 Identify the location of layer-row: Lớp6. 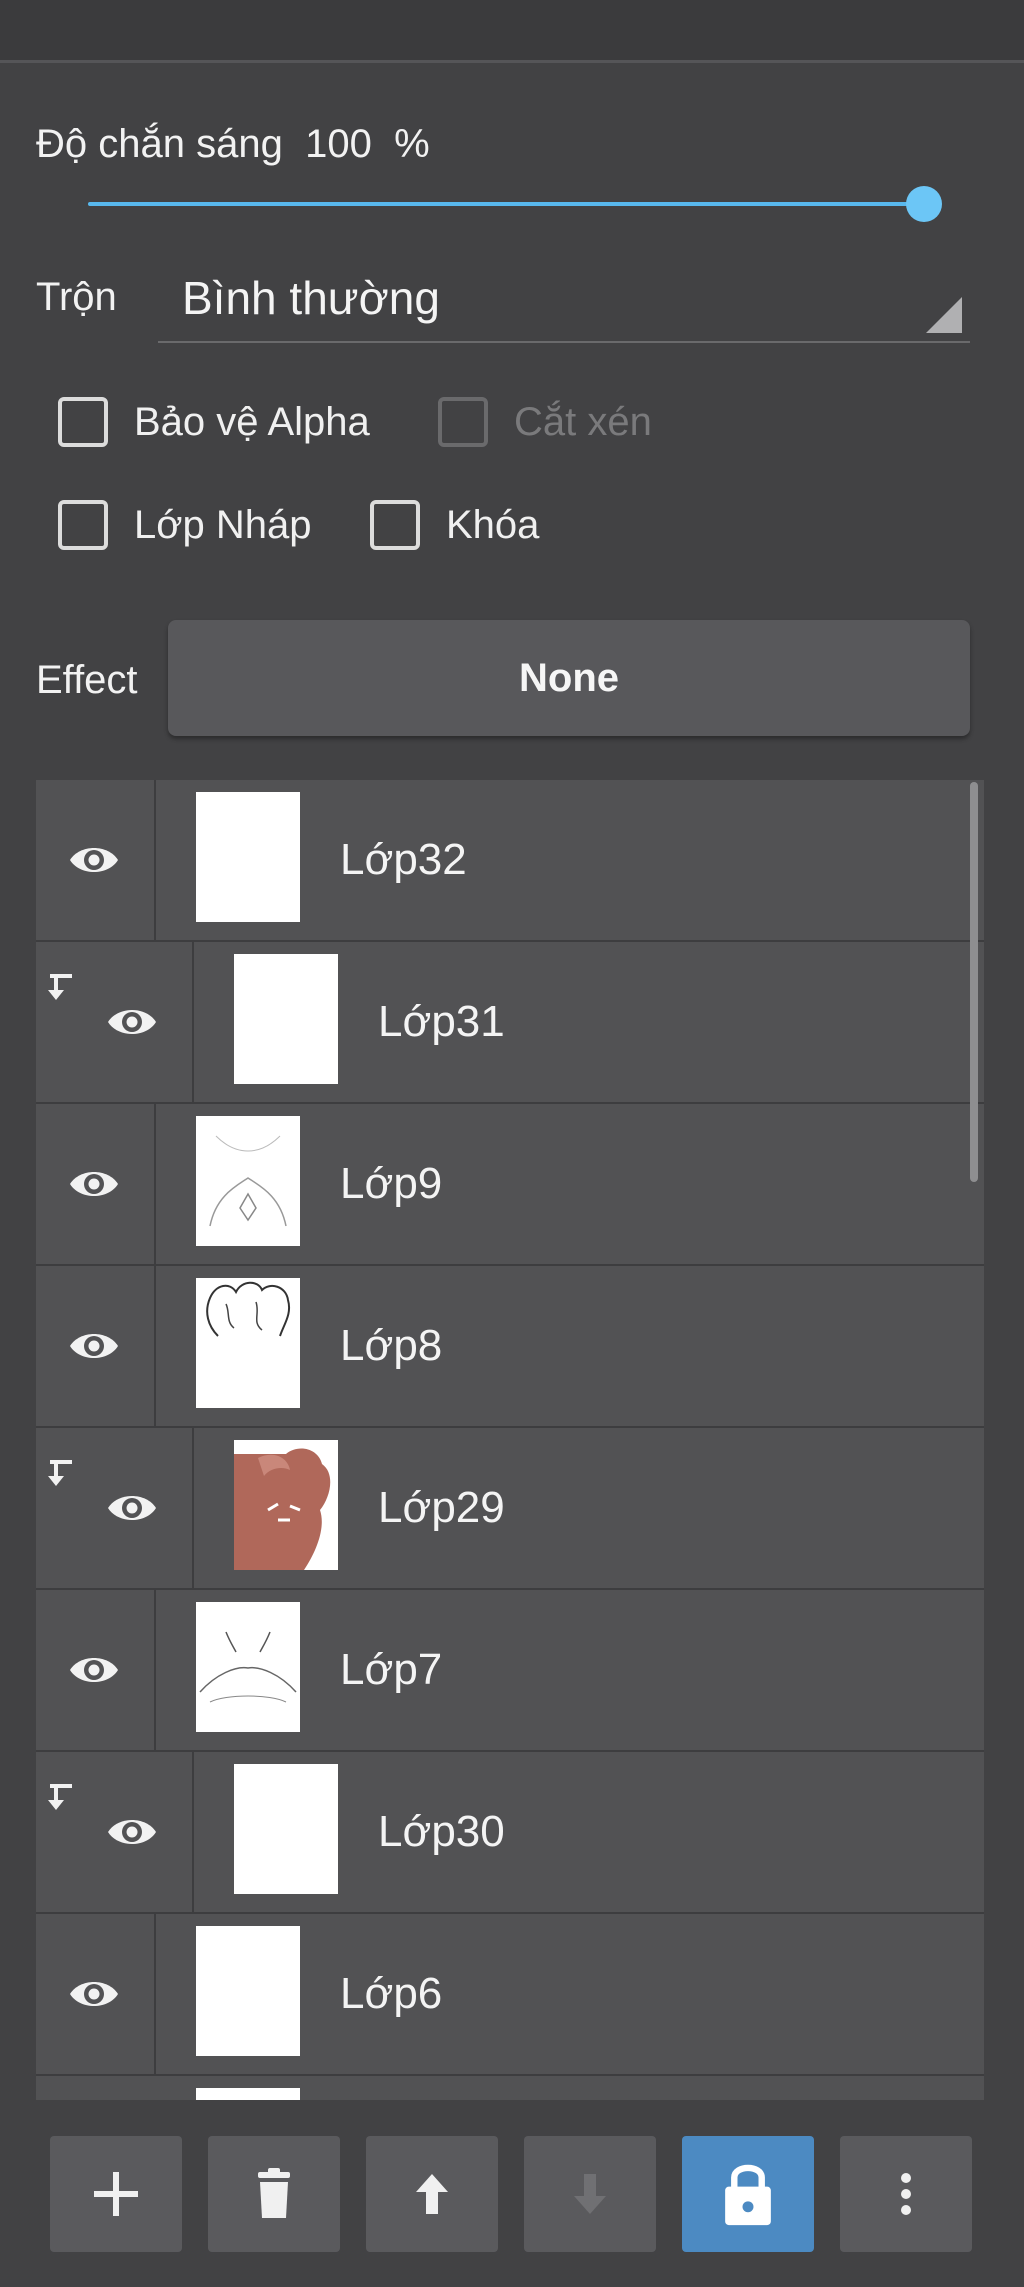
(510, 1995).